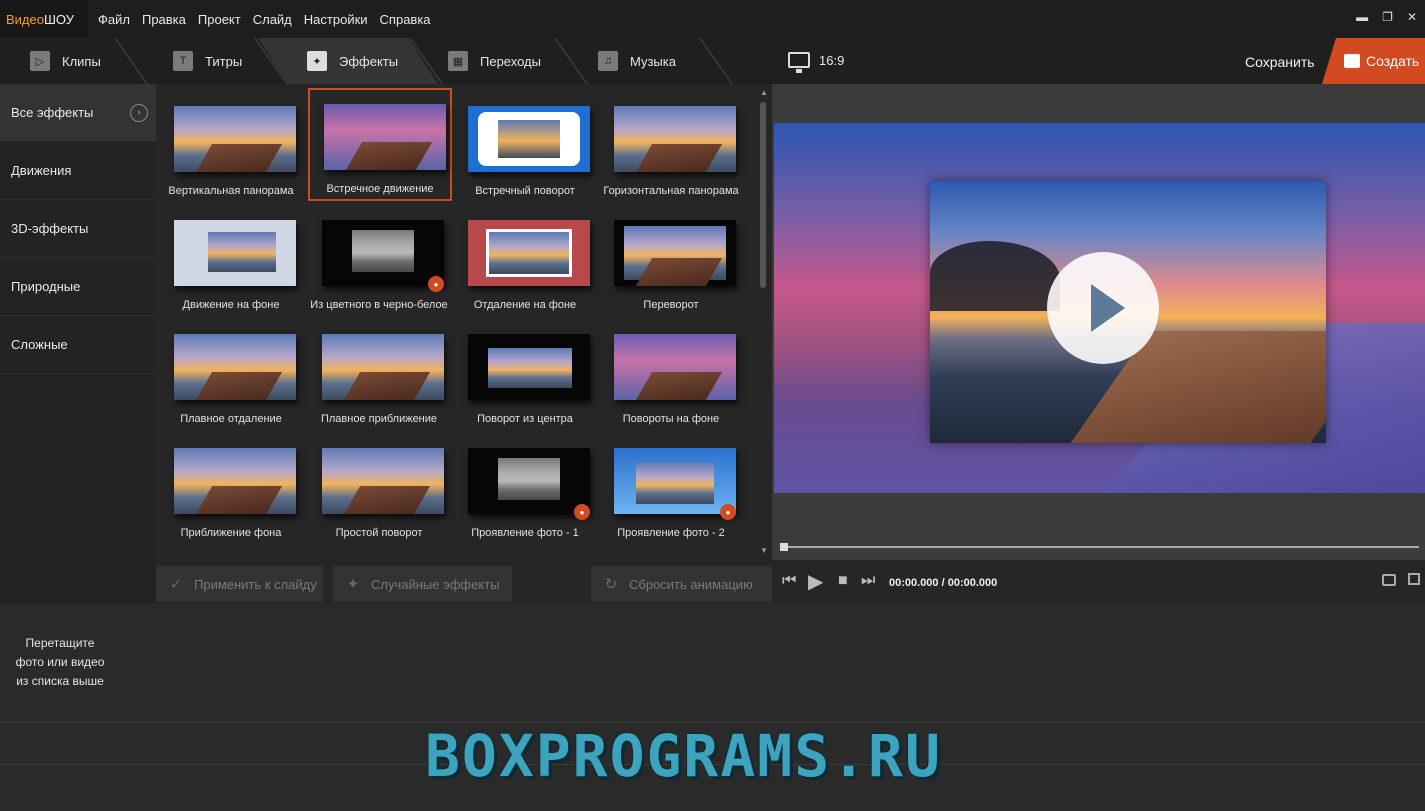 The image size is (1425, 811). What do you see at coordinates (65, 61) in the screenshot?
I see `tab-clips: ▷ Клипы` at bounding box center [65, 61].